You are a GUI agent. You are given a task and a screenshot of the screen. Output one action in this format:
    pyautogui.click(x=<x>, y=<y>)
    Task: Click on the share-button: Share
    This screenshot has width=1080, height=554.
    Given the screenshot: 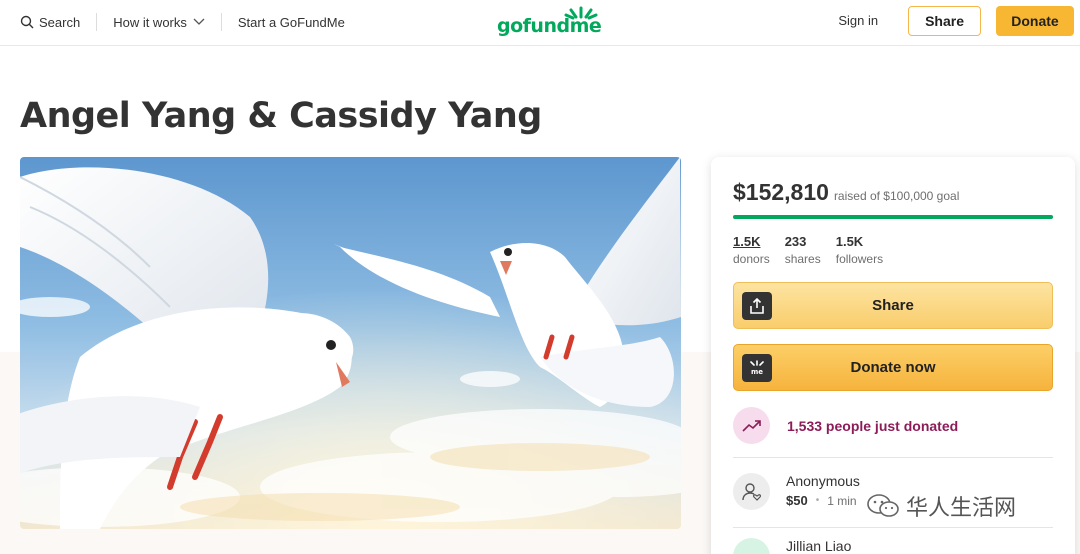 What is the action you would take?
    pyautogui.click(x=893, y=305)
    